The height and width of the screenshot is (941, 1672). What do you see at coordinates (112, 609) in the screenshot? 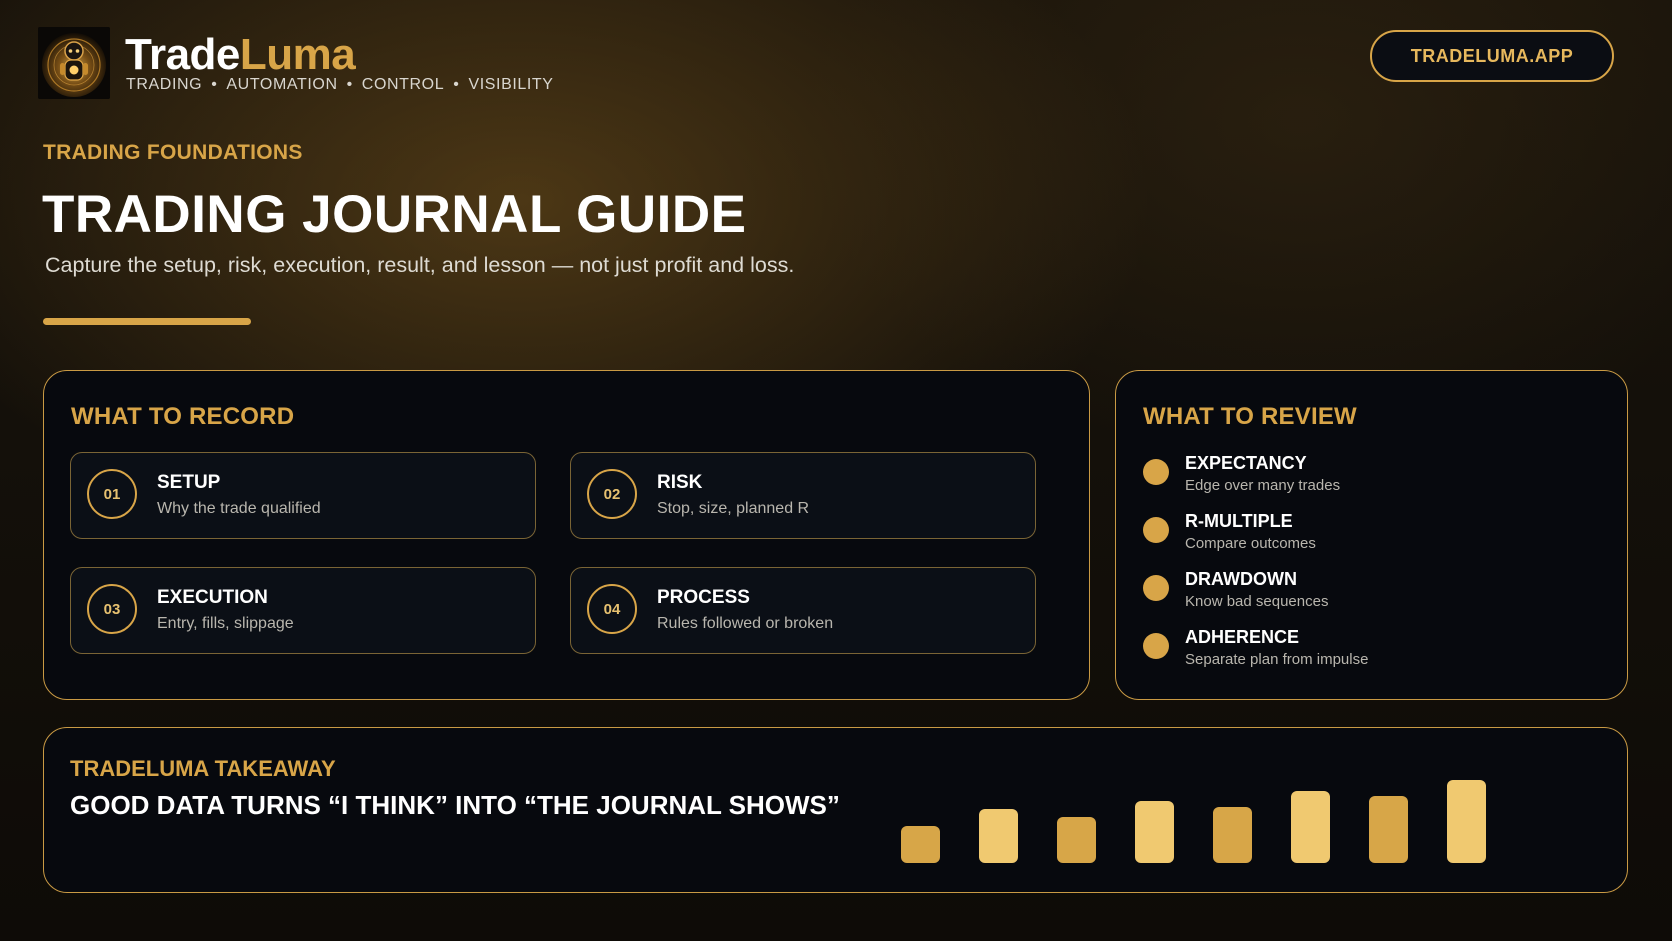
I see `step-number-badge: 03` at bounding box center [112, 609].